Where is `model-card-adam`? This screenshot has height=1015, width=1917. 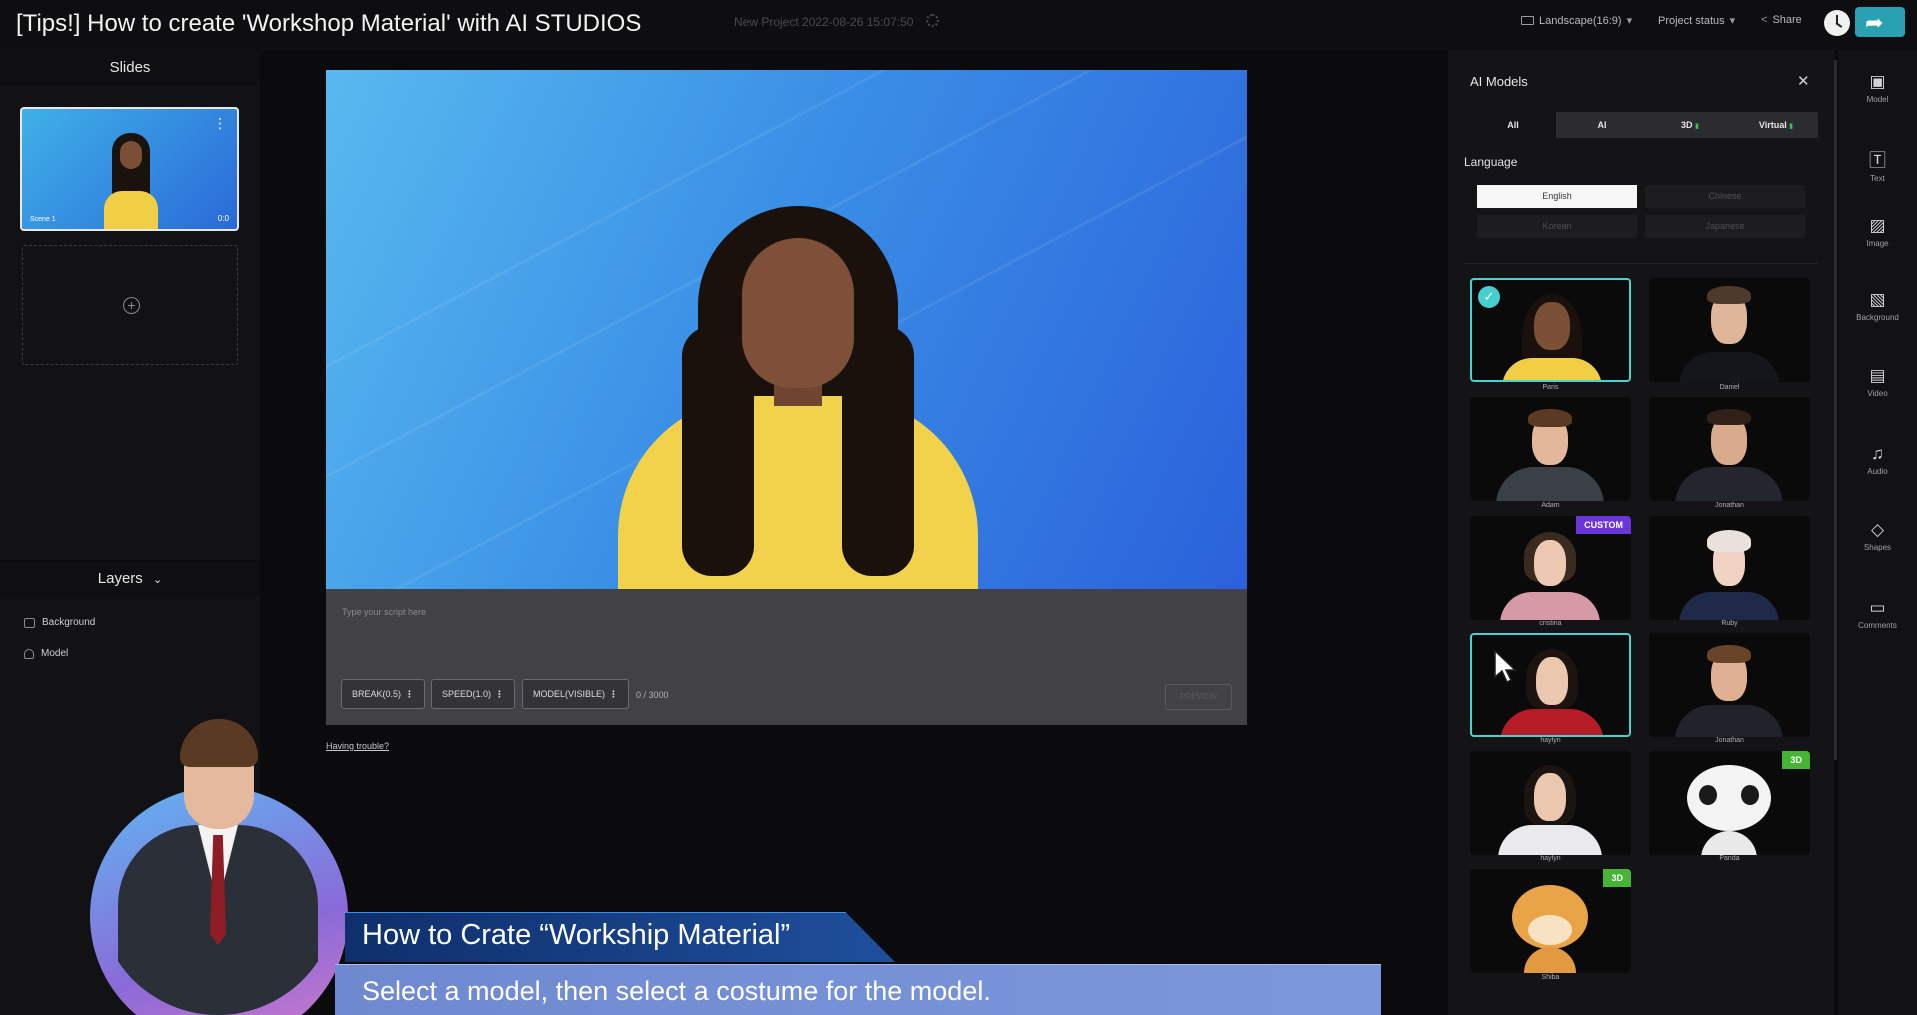
model-card-adam is located at coordinates (1550, 449).